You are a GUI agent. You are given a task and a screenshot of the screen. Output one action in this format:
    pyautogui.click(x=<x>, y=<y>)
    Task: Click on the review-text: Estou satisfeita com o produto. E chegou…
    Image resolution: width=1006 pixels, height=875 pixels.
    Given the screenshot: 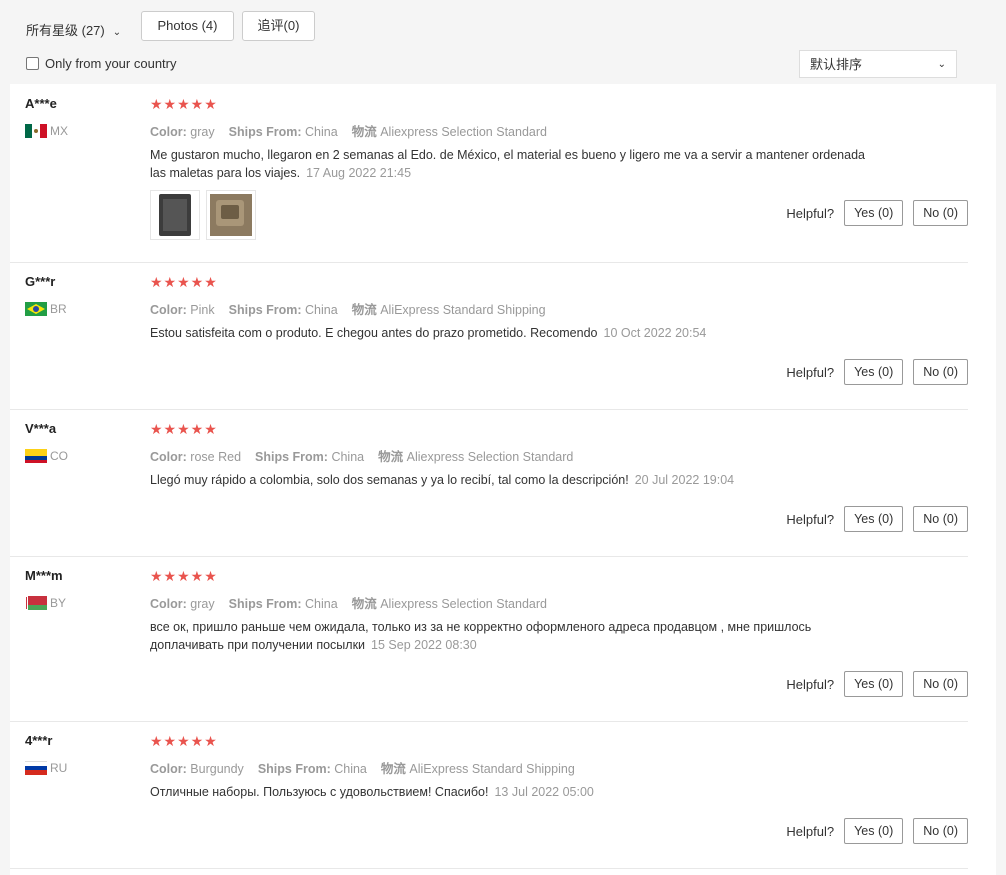 What is the action you would take?
    pyautogui.click(x=374, y=333)
    